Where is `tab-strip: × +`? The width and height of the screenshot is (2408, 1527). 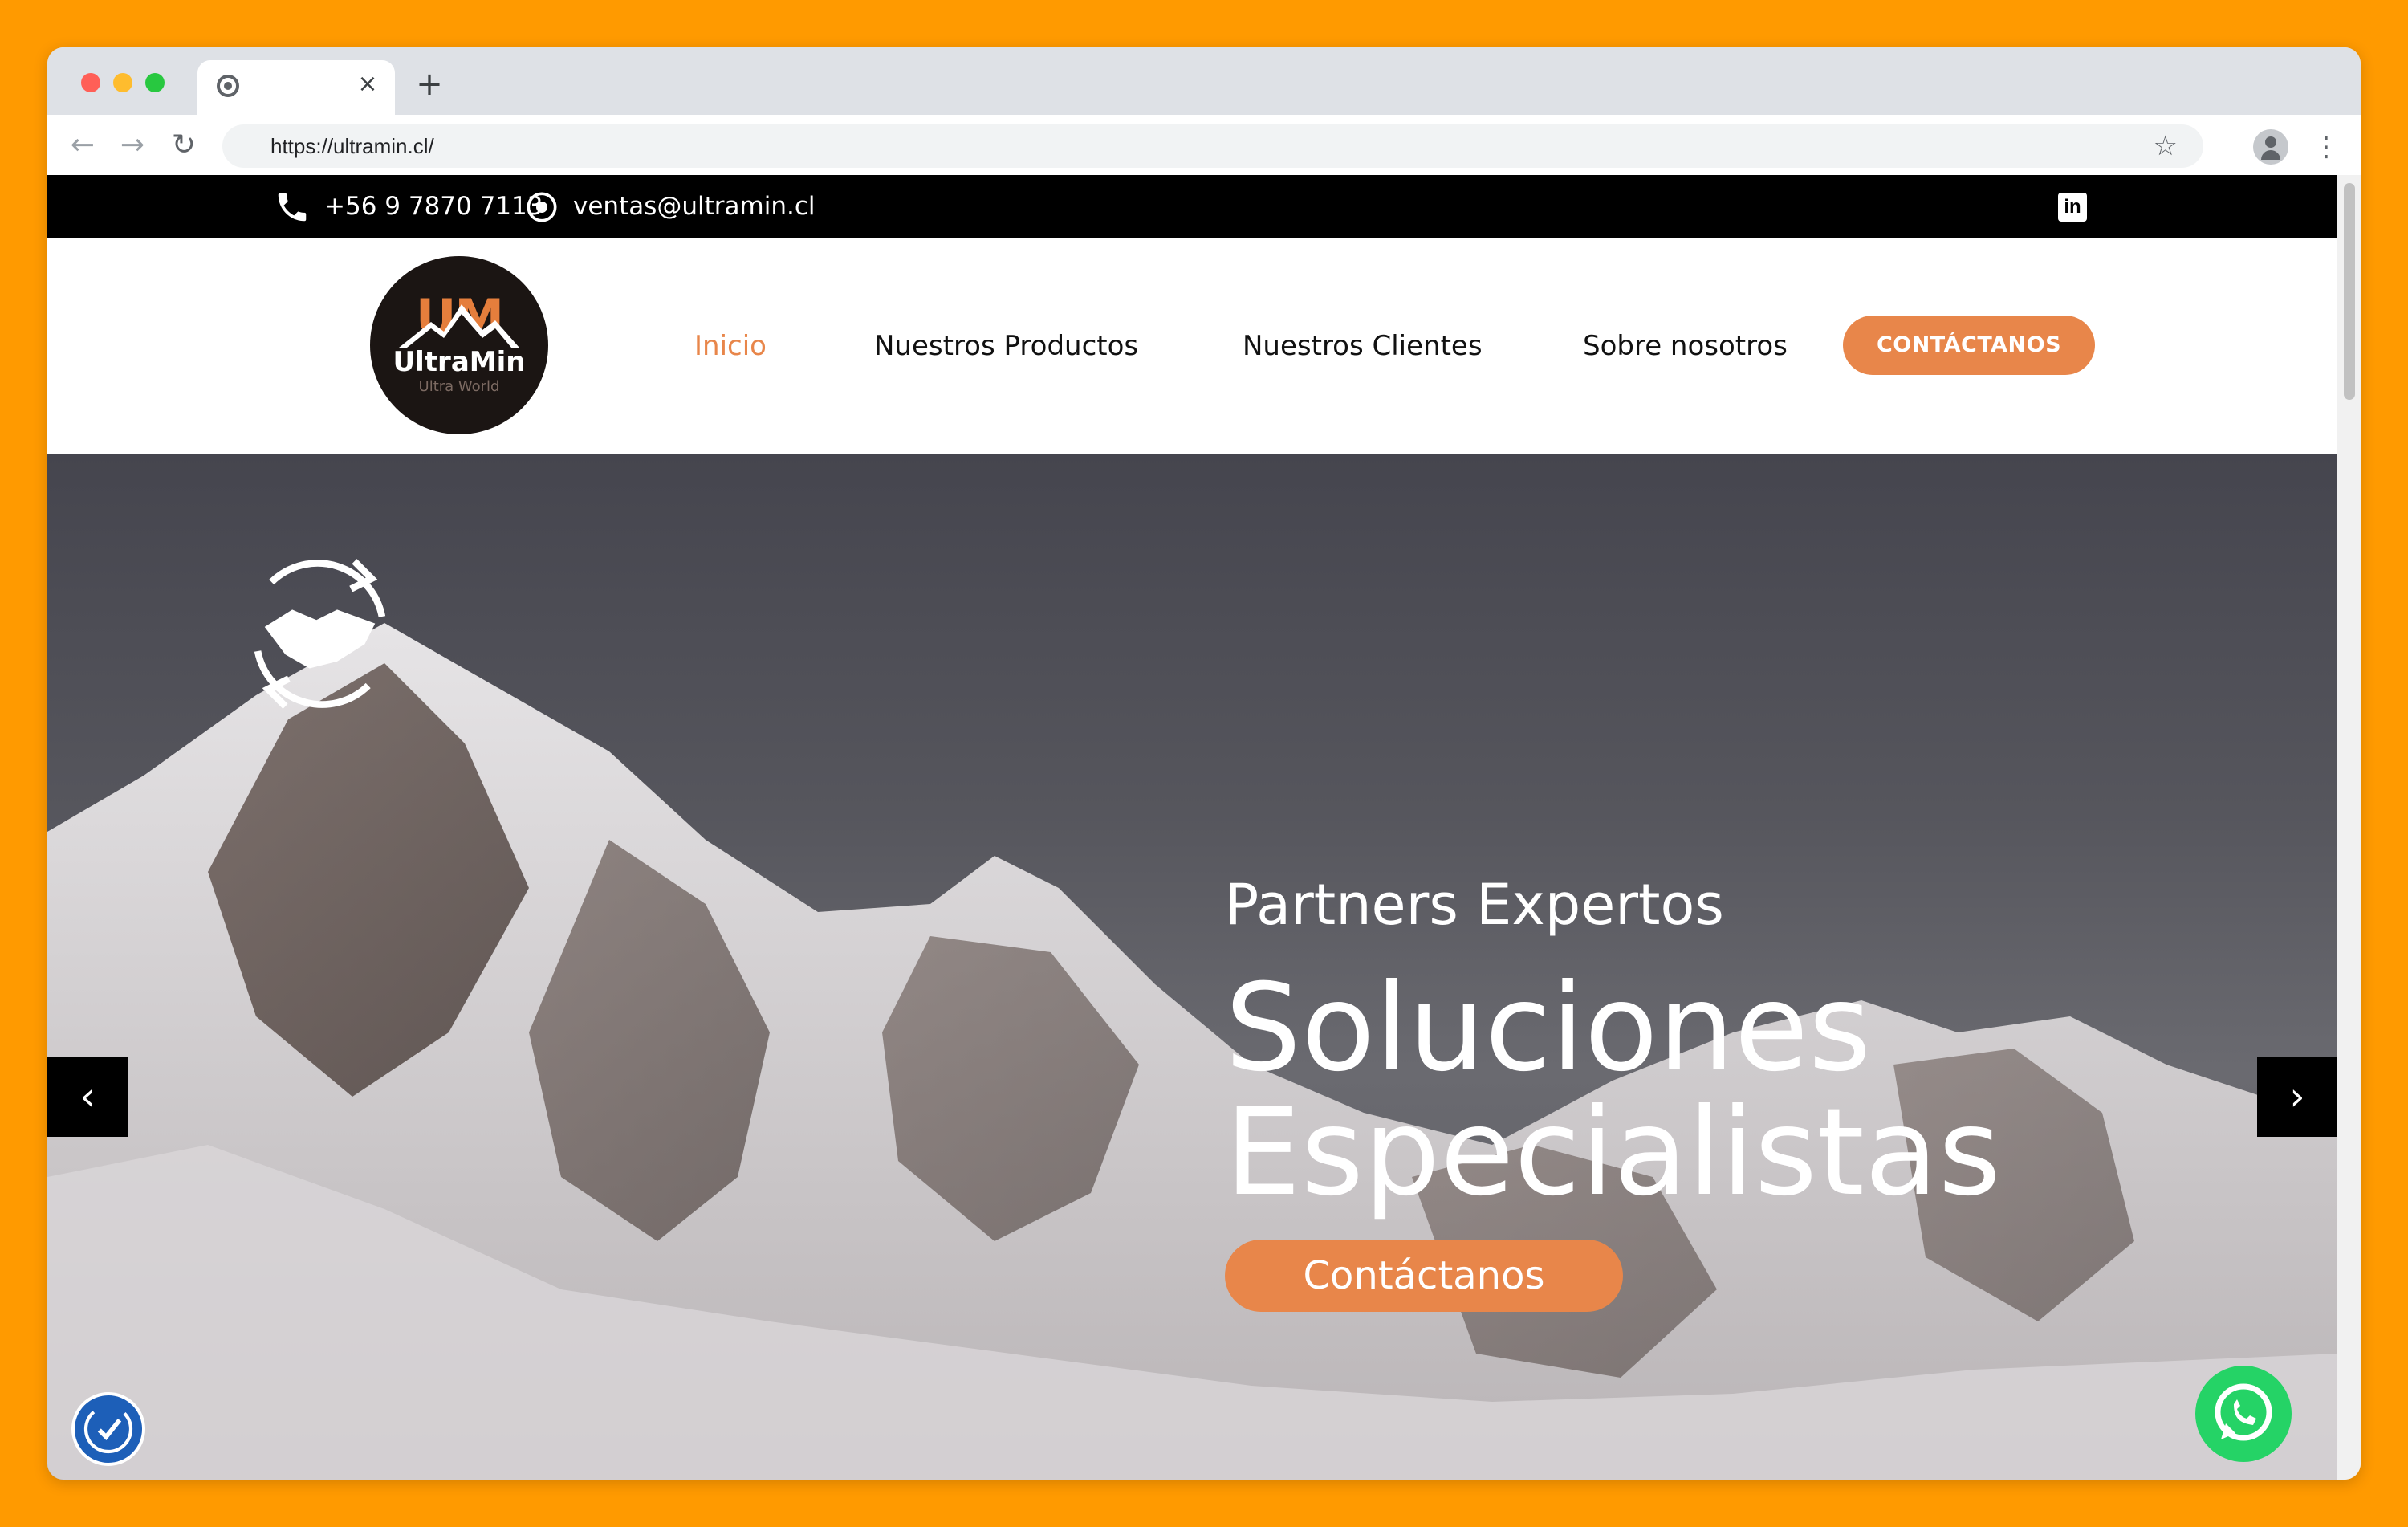 tab-strip: × + is located at coordinates (1204, 81).